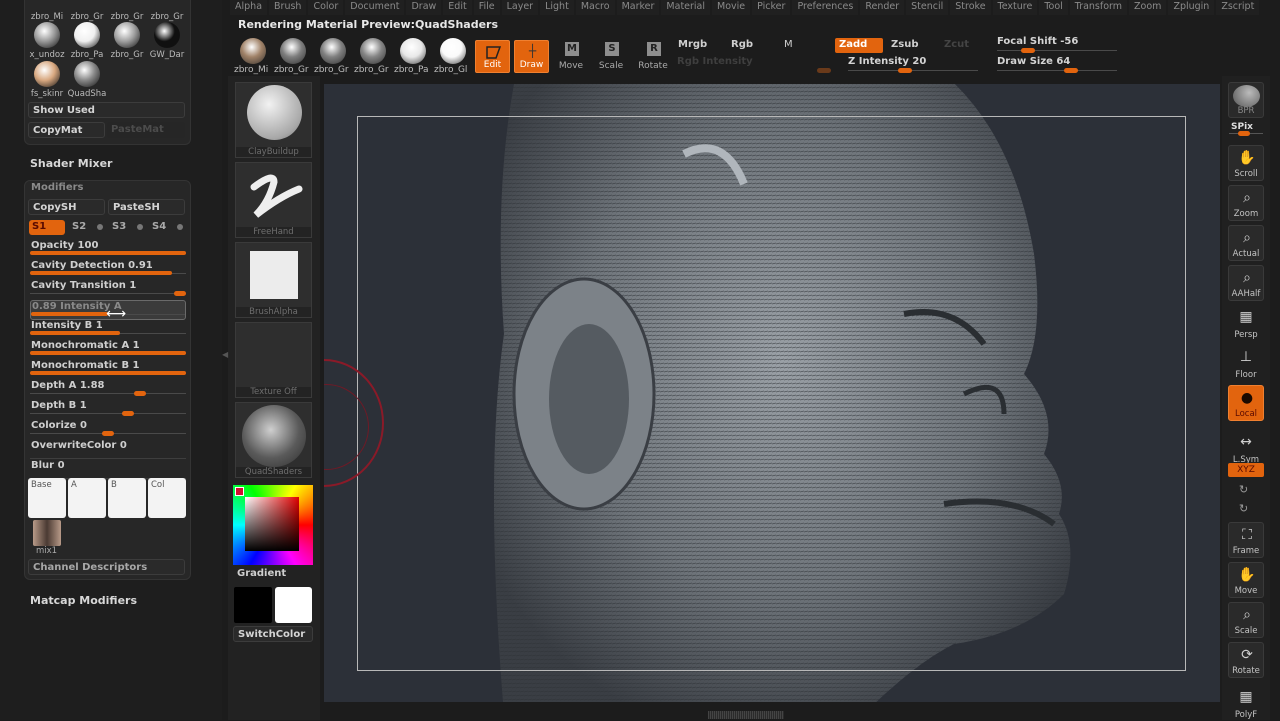  I want to click on shader-mixer-title: Shader Mixer, so click(71, 163).